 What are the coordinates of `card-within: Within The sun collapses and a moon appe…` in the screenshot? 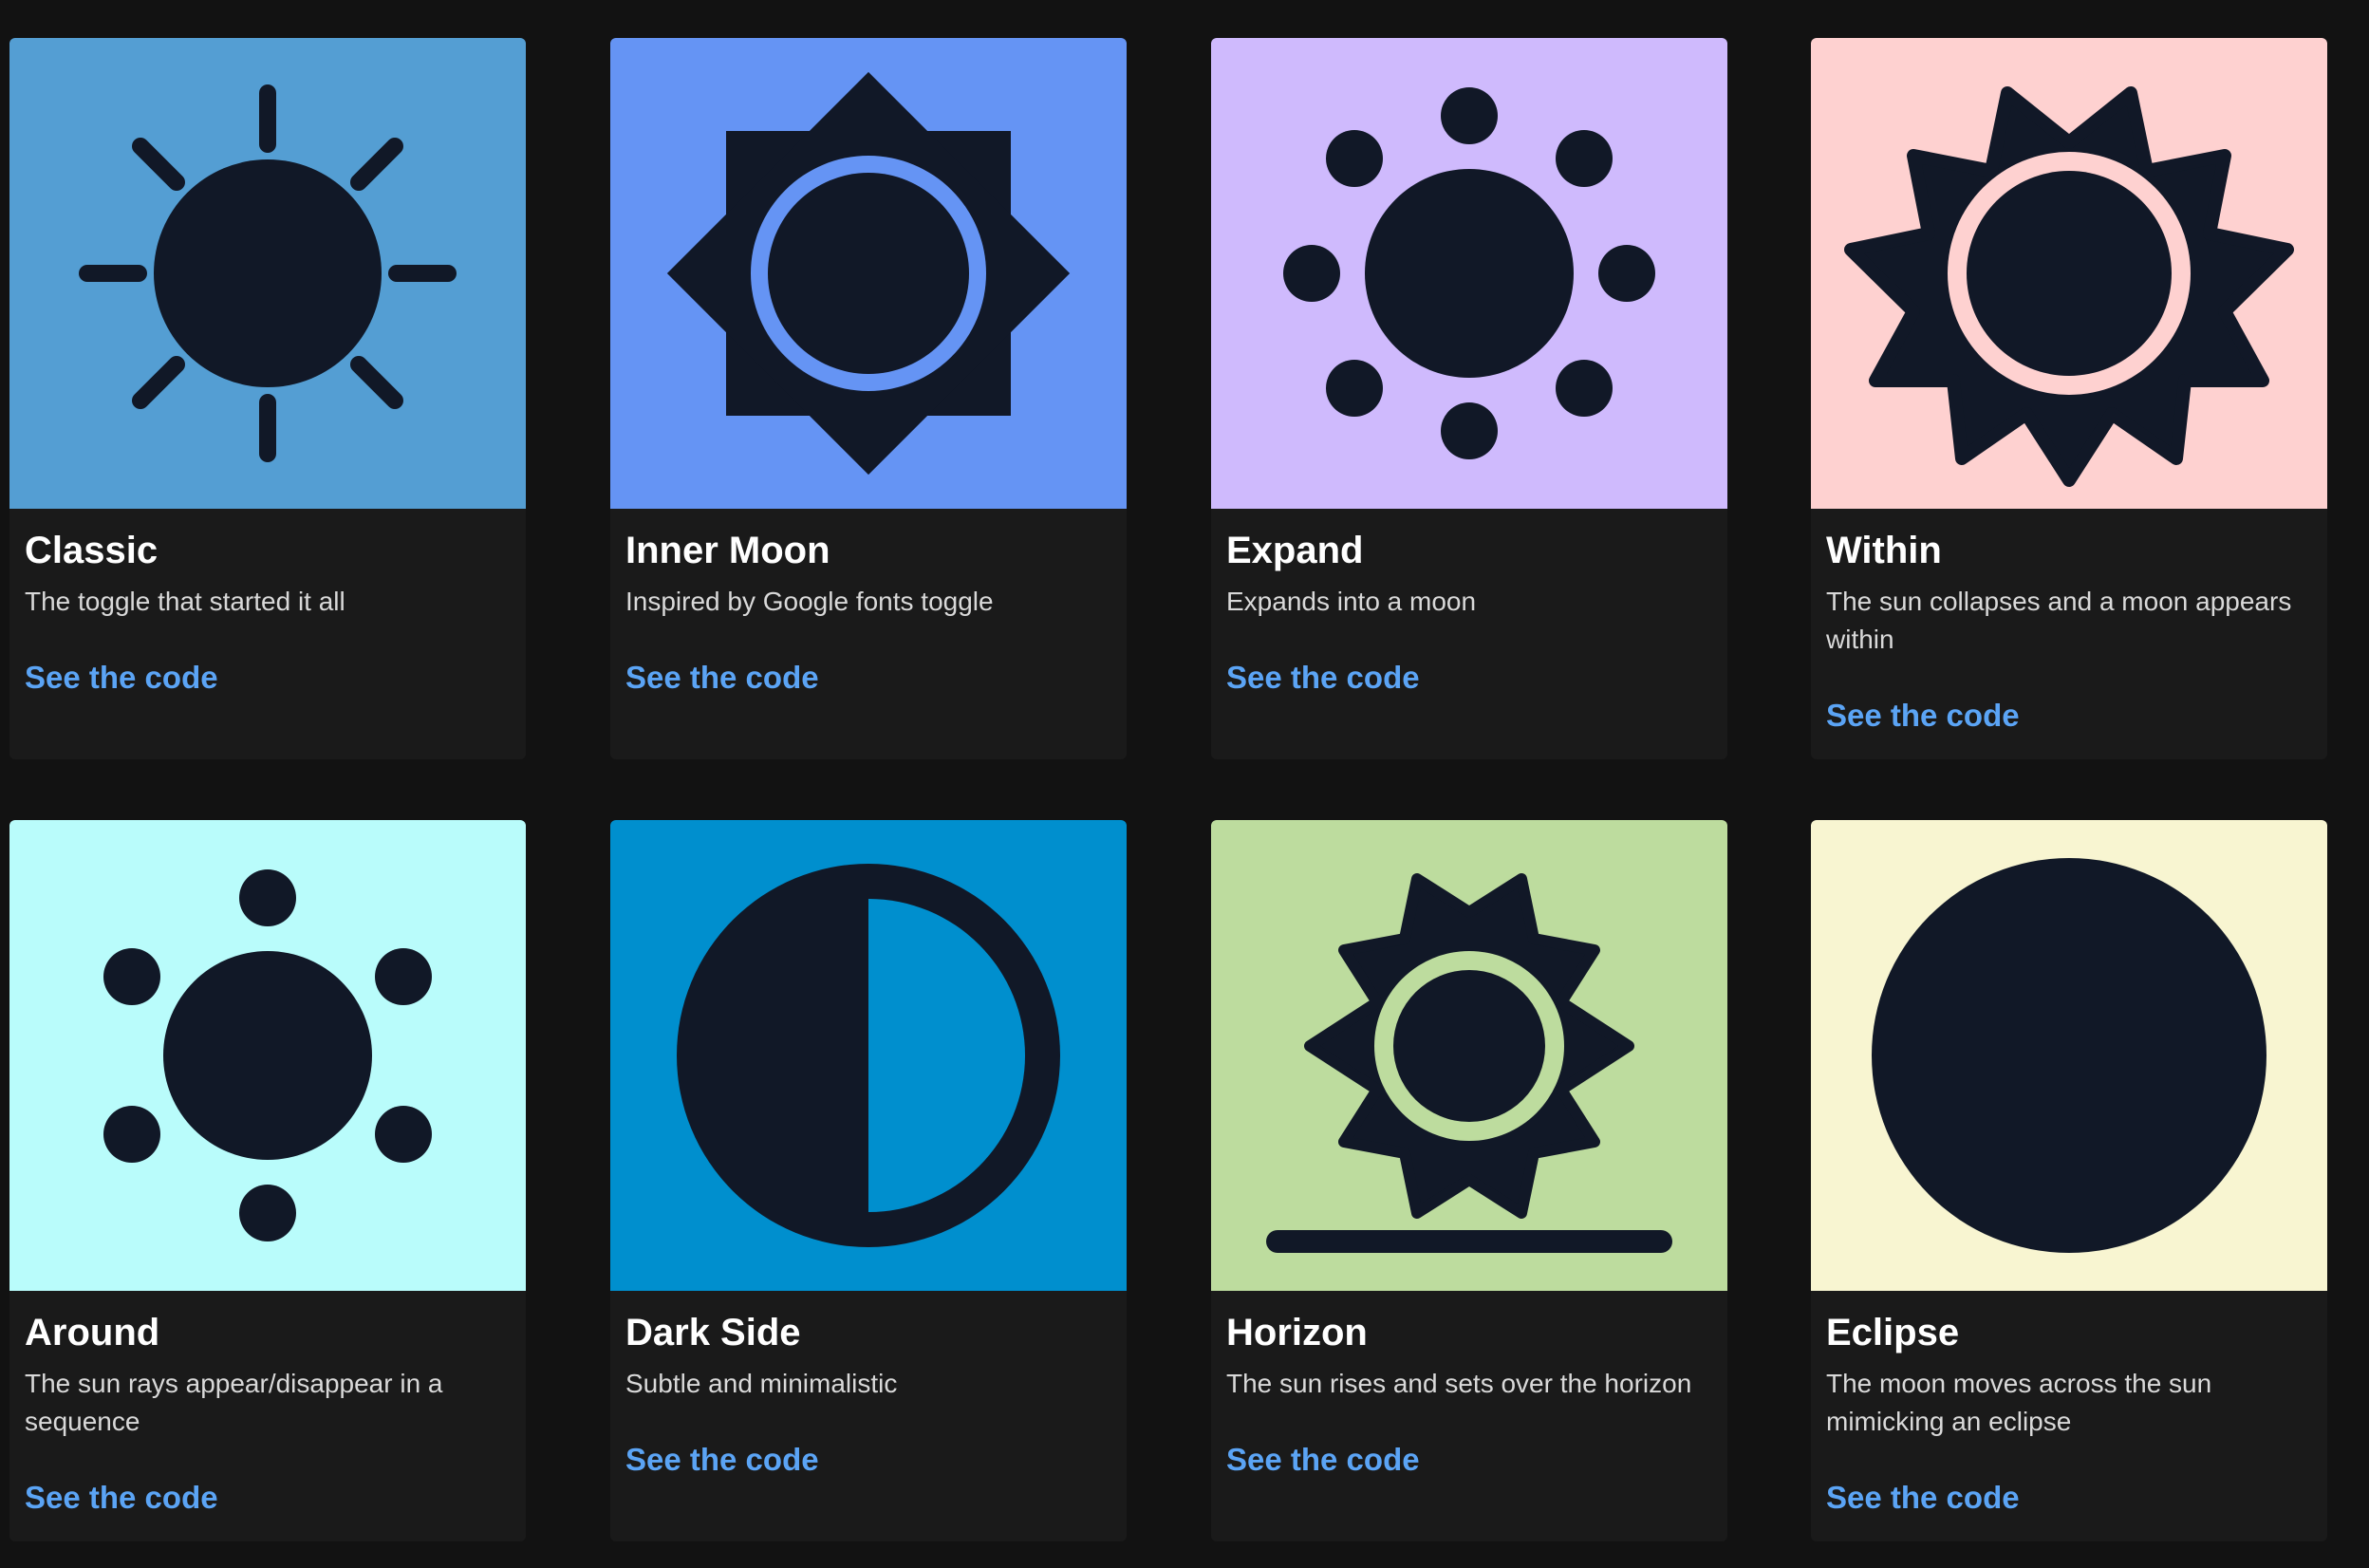 It's located at (2069, 398).